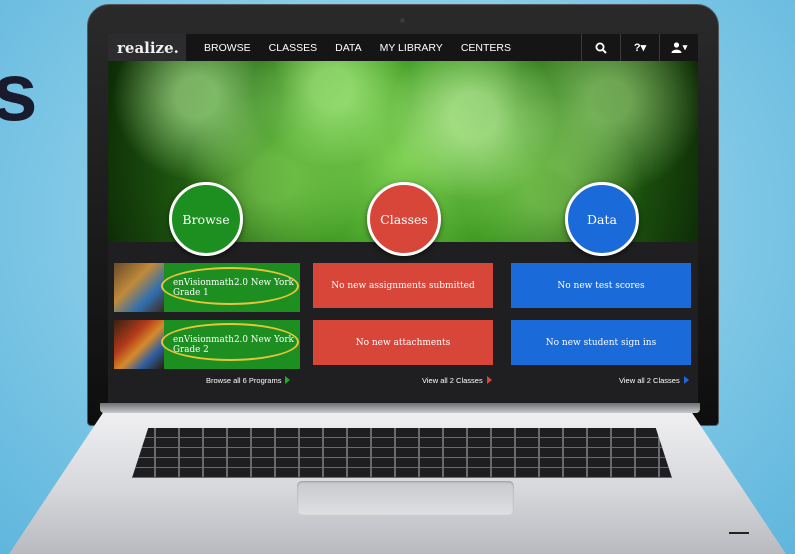  What do you see at coordinates (206, 219) in the screenshot?
I see `browse-circle-button: Browse` at bounding box center [206, 219].